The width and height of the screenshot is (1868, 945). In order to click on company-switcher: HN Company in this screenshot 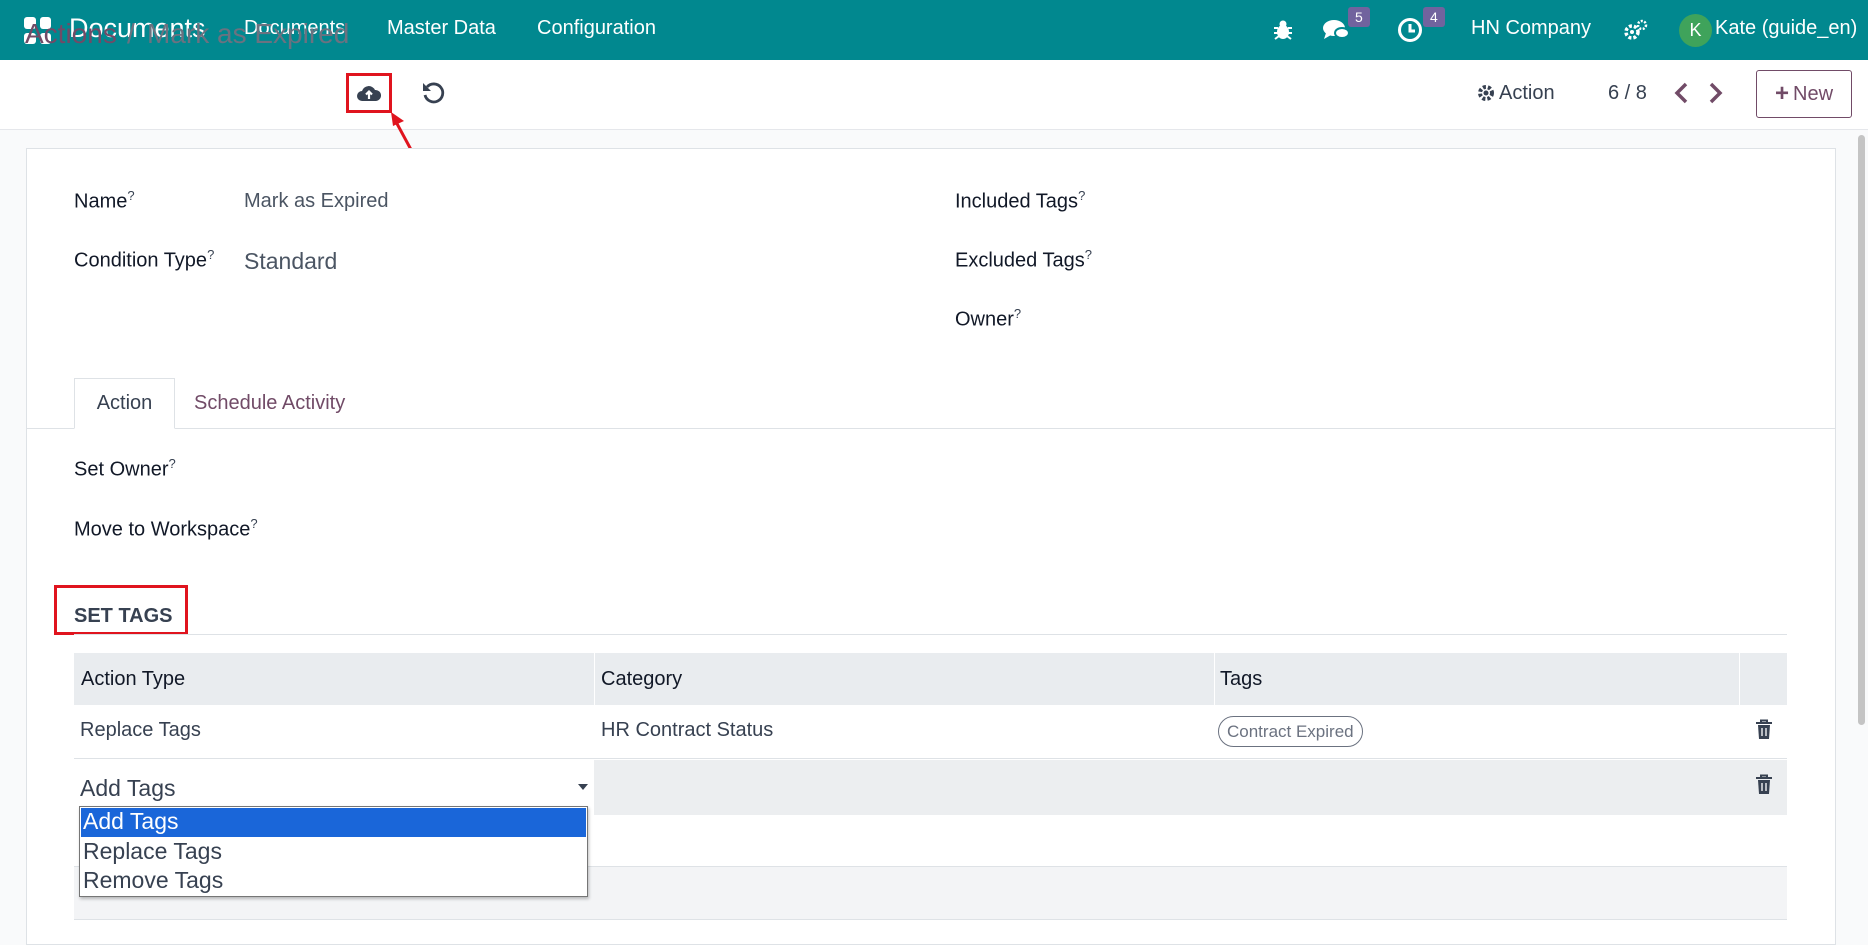, I will do `click(1531, 28)`.